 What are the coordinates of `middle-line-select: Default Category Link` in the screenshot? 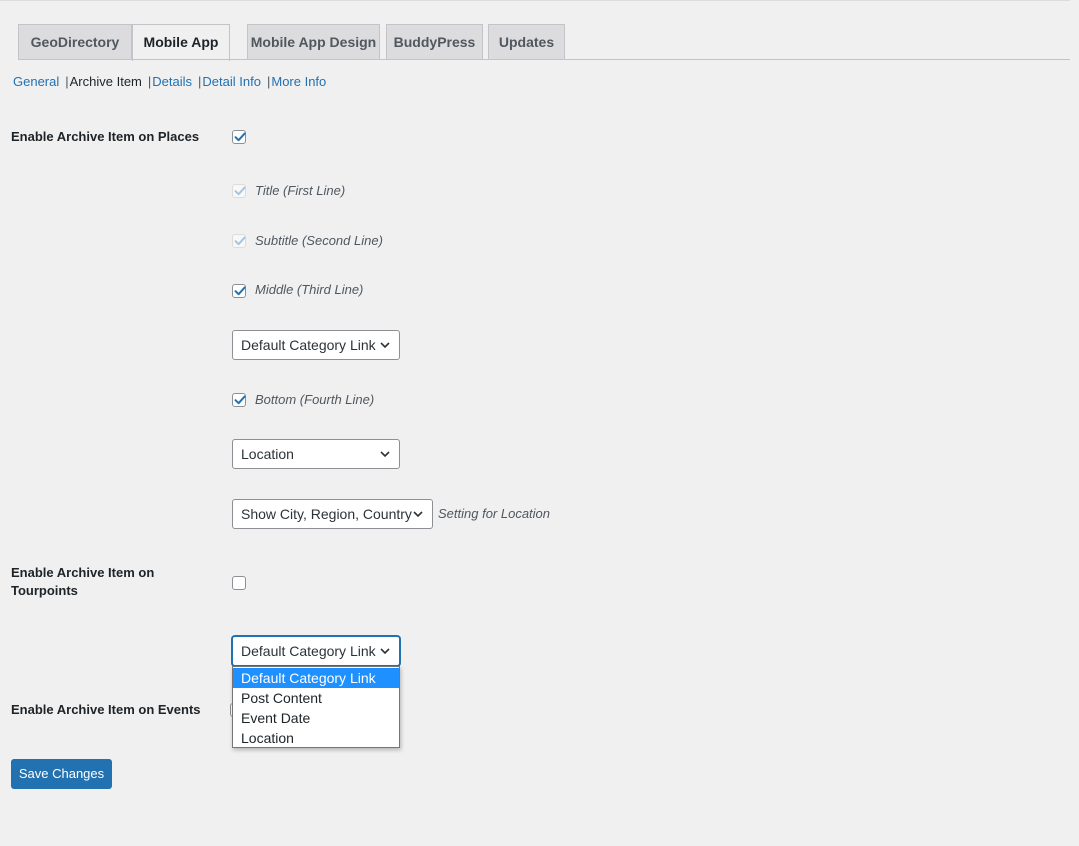 It's located at (316, 345).